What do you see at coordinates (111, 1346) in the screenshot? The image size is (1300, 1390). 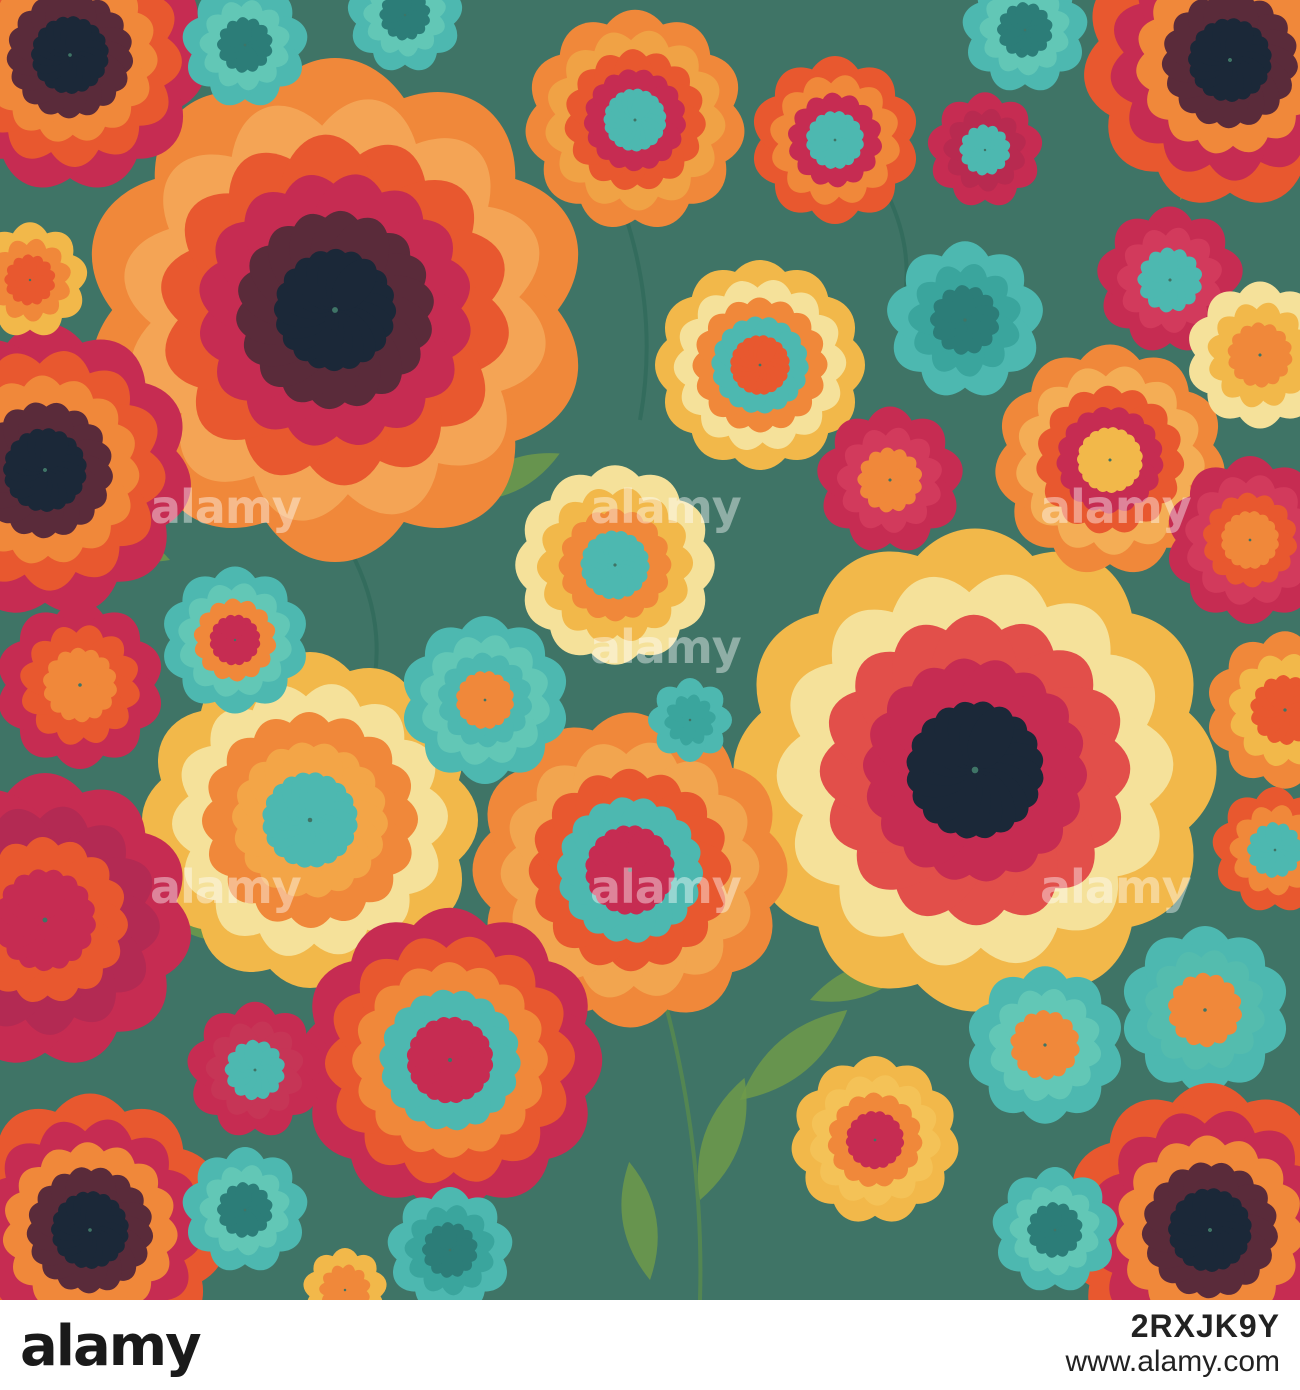 I see `alamy-logo: alamy` at bounding box center [111, 1346].